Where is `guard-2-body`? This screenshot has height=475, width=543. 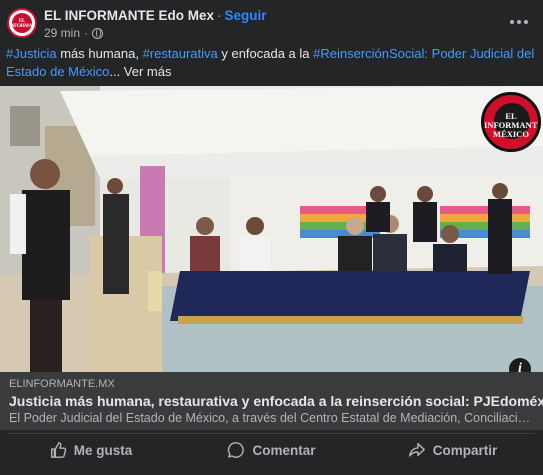 guard-2-body is located at coordinates (425, 222).